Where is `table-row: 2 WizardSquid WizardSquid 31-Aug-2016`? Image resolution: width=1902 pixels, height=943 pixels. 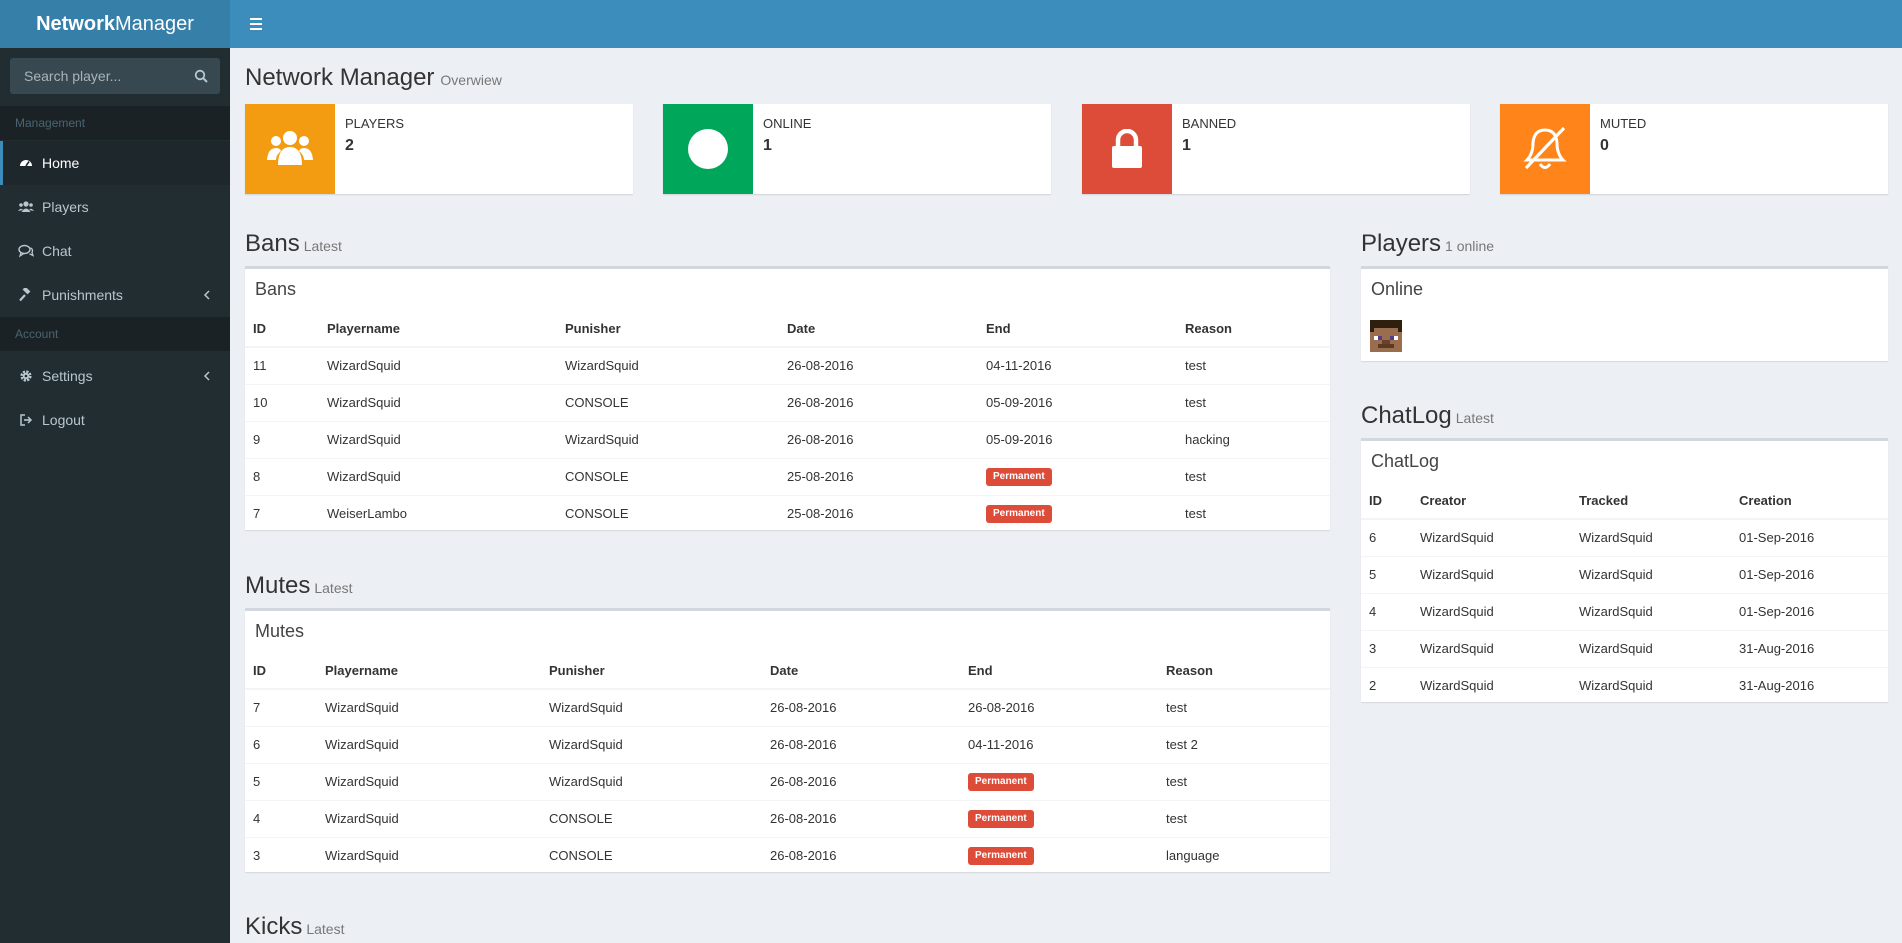
table-row: 2 WizardSquid WizardSquid 31-Aug-2016 is located at coordinates (1624, 685).